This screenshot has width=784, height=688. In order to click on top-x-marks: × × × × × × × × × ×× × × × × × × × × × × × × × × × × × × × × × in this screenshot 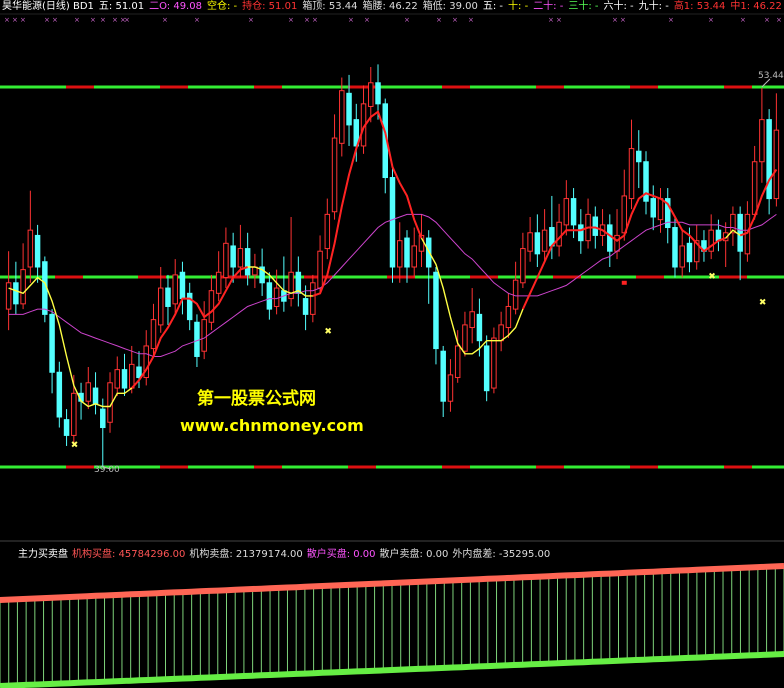, I will do `click(393, 20)`.